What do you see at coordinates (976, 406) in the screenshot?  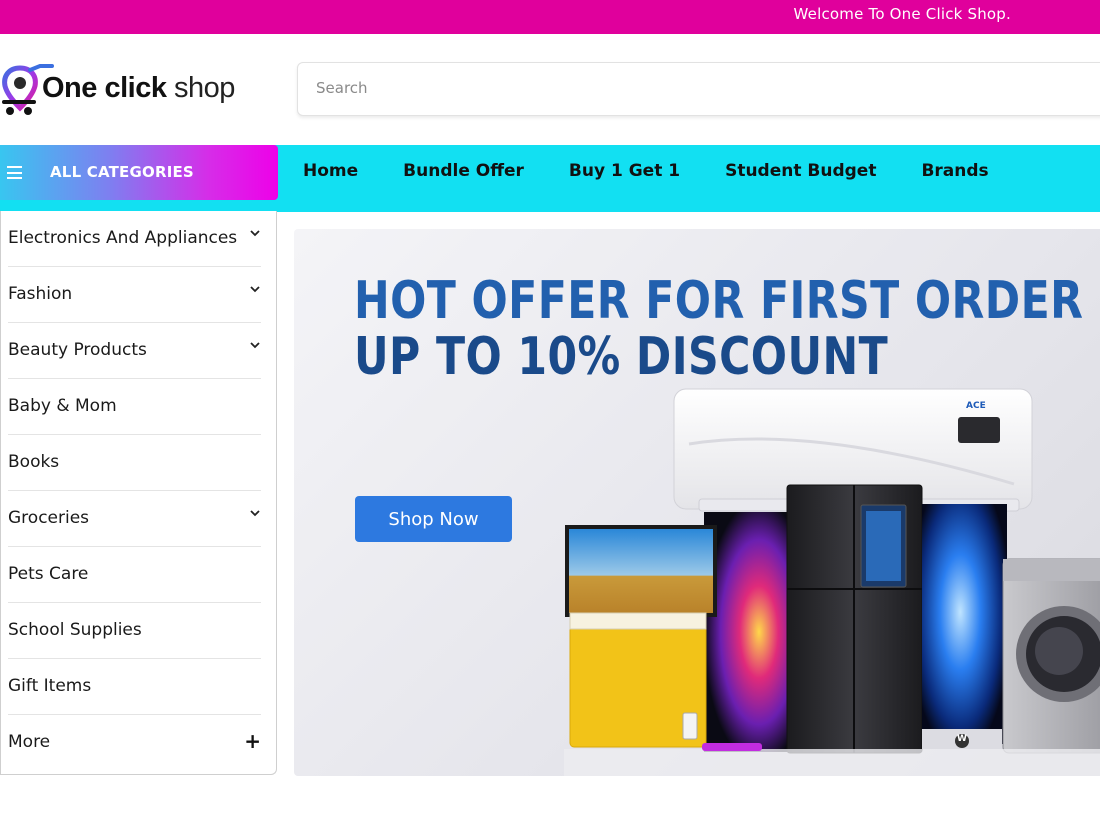 I see `ac-brand-label: ACE` at bounding box center [976, 406].